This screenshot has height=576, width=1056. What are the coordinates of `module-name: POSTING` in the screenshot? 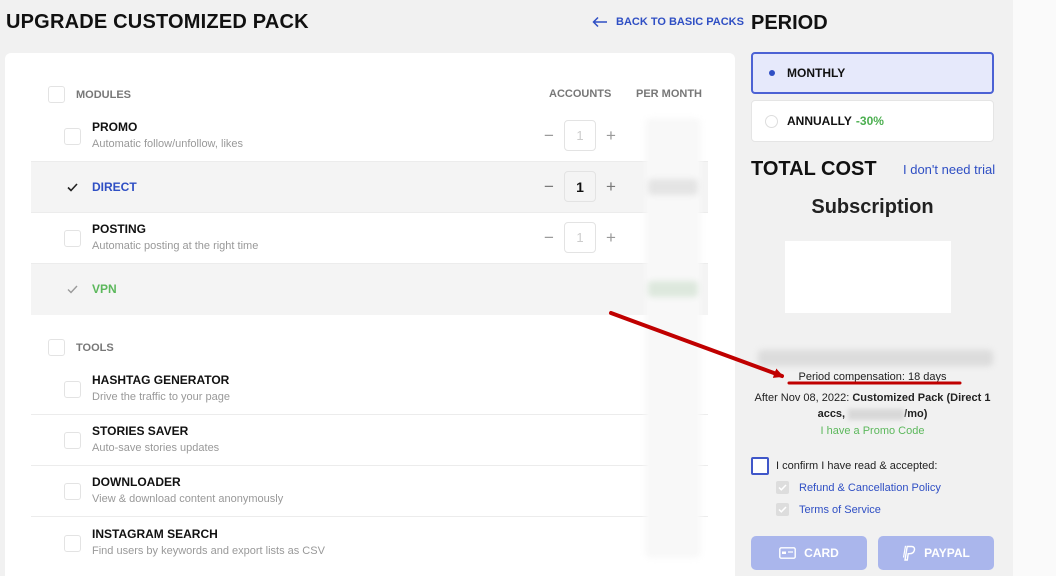 It's located at (119, 229).